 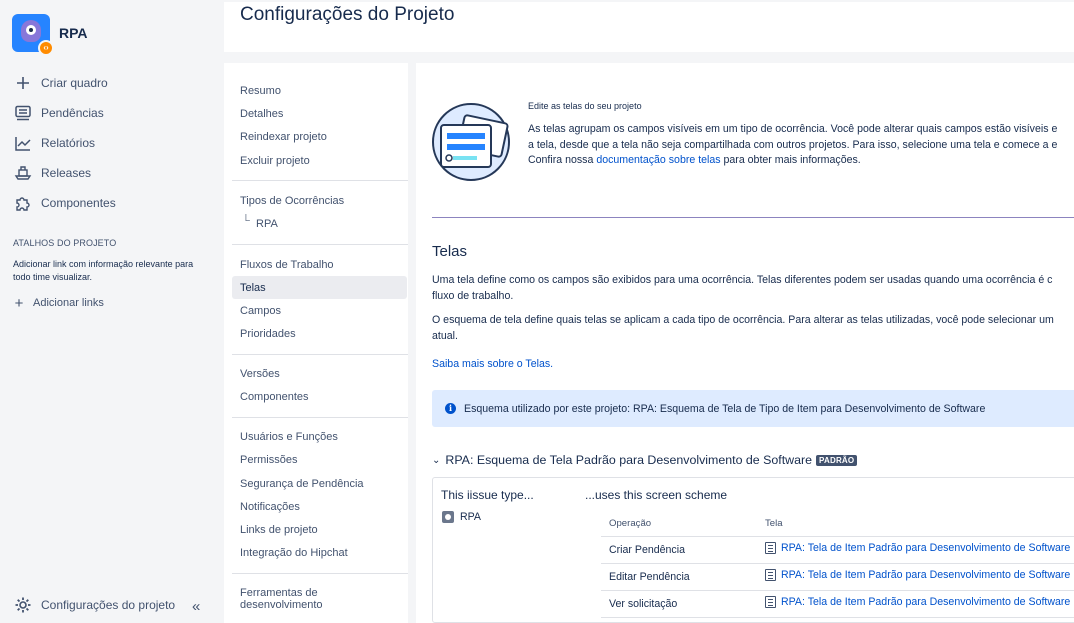 I want to click on sidebar-item-label: Criar quadro, so click(x=74, y=83).